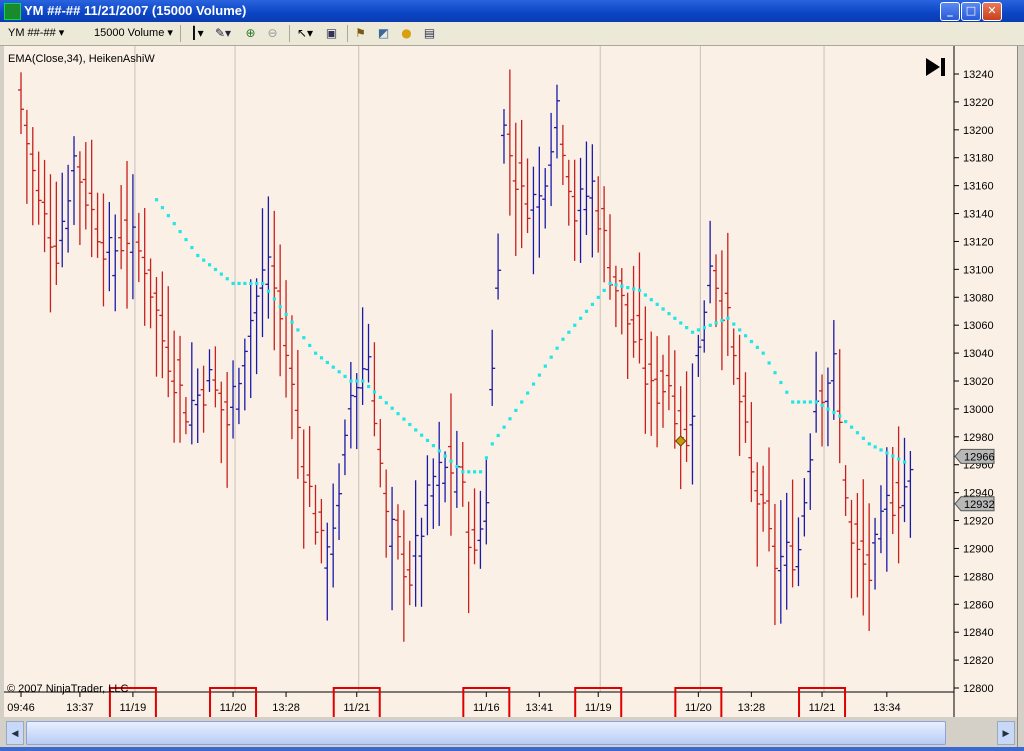  I want to click on zoom-out-icon: ⊖, so click(272, 33).